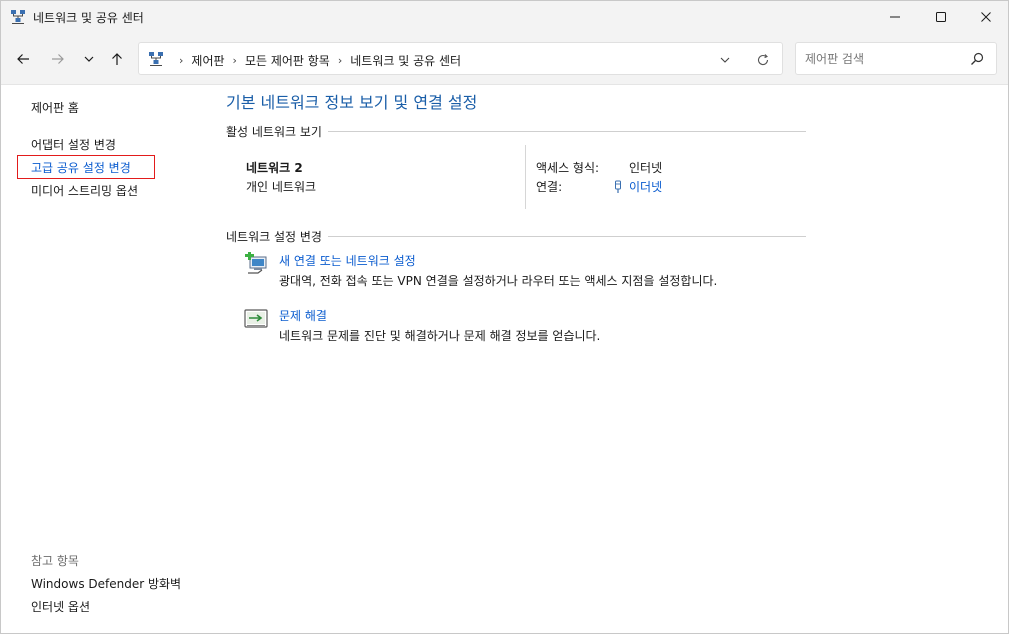 The width and height of the screenshot is (1009, 634). Describe the element at coordinates (504, 17) in the screenshot. I see `title-bar: 네트워크 및 공유 센터` at that location.